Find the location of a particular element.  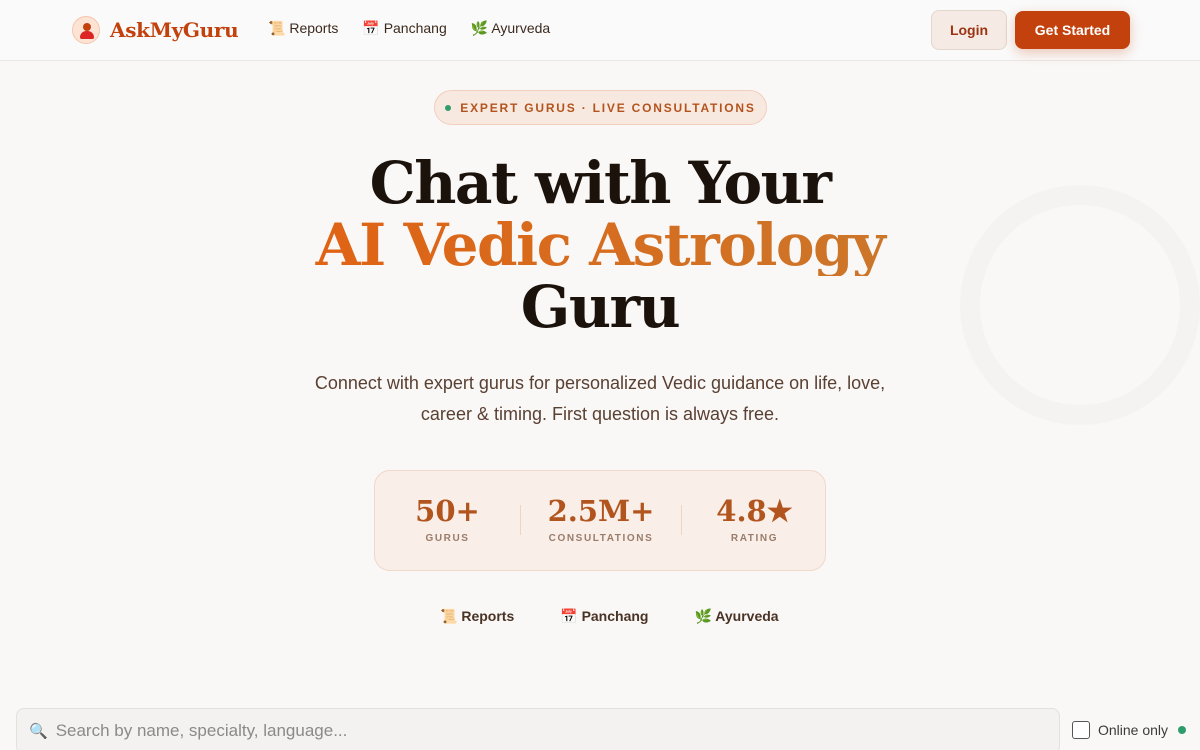

quick-link-ayurveda: 🌿 Ayurveda is located at coordinates (736, 616).